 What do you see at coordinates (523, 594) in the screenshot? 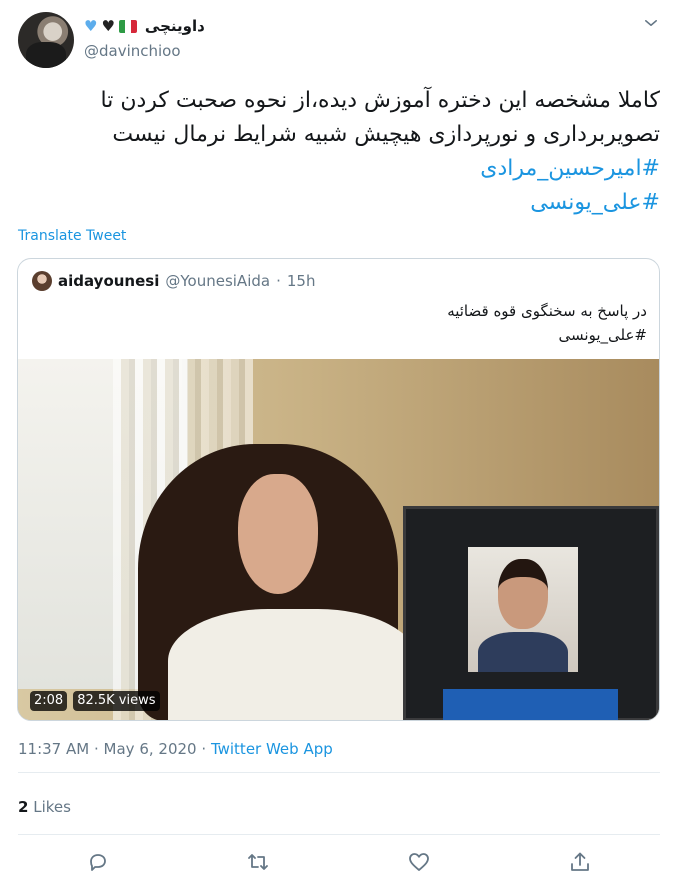
I see `photo-person-head` at bounding box center [523, 594].